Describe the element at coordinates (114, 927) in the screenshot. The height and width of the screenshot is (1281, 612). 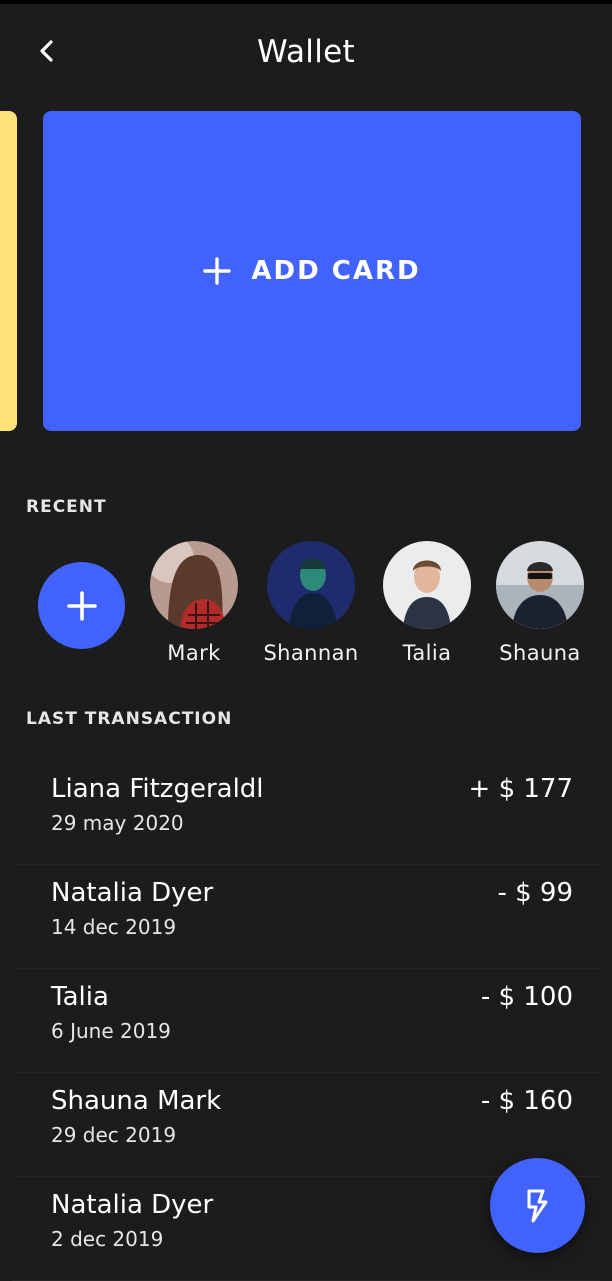
I see `transaction-date: 14 dec 2019` at that location.